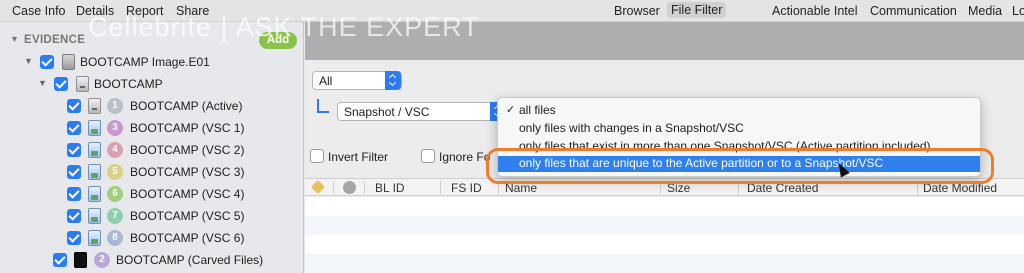 This screenshot has height=273, width=1024. I want to click on tree-item-label: BOOTCAMP (Active), so click(186, 106).